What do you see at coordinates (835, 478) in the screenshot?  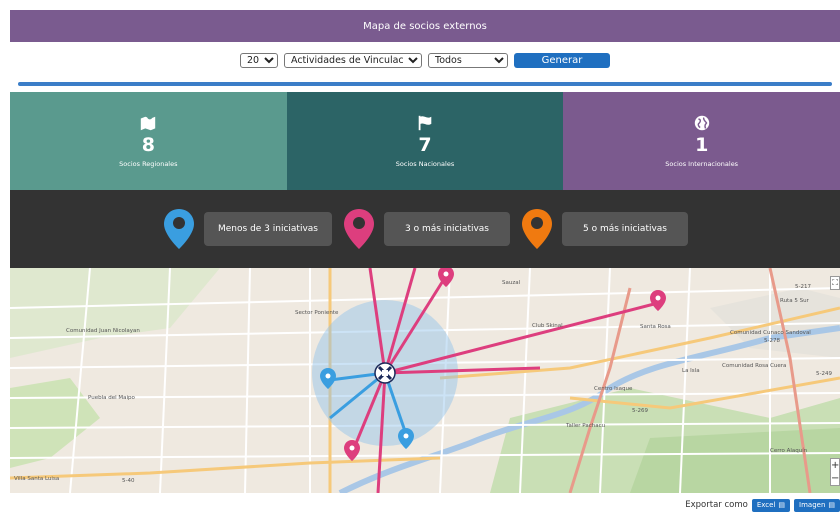 I see `zoom-out-button: −` at bounding box center [835, 478].